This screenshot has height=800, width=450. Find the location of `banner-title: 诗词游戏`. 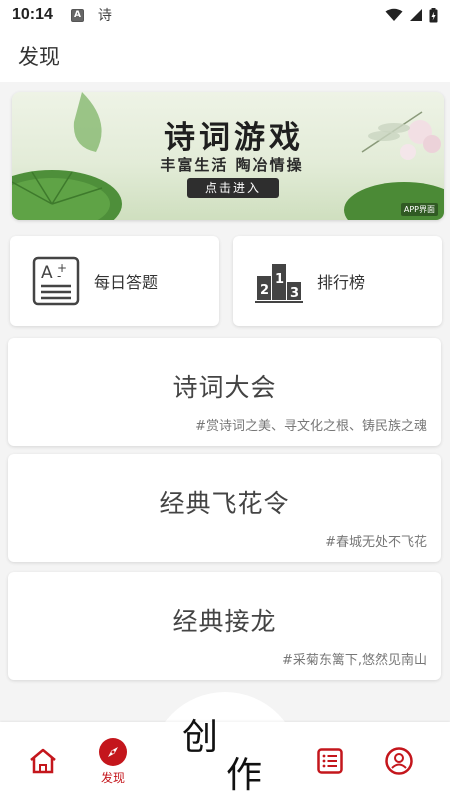

banner-title: 诗词游戏 is located at coordinates (234, 138).